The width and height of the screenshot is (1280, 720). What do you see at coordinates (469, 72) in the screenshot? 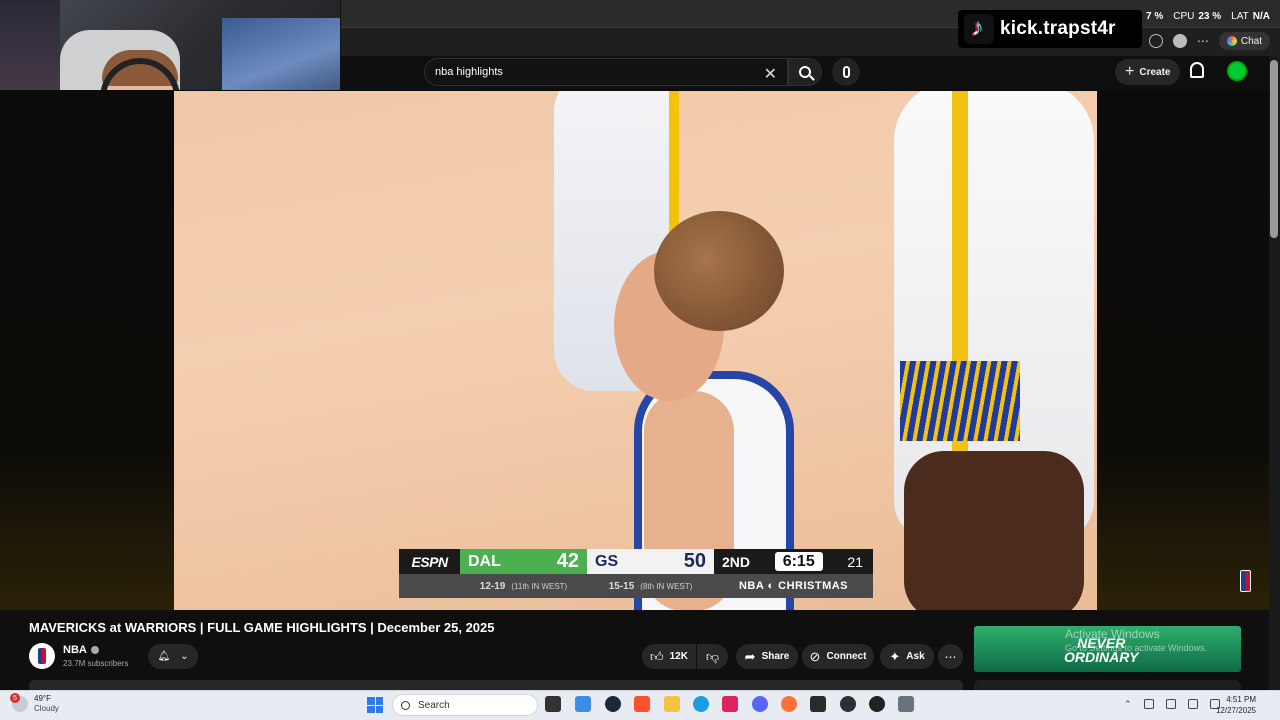
I see `search-query: nba highlights` at bounding box center [469, 72].